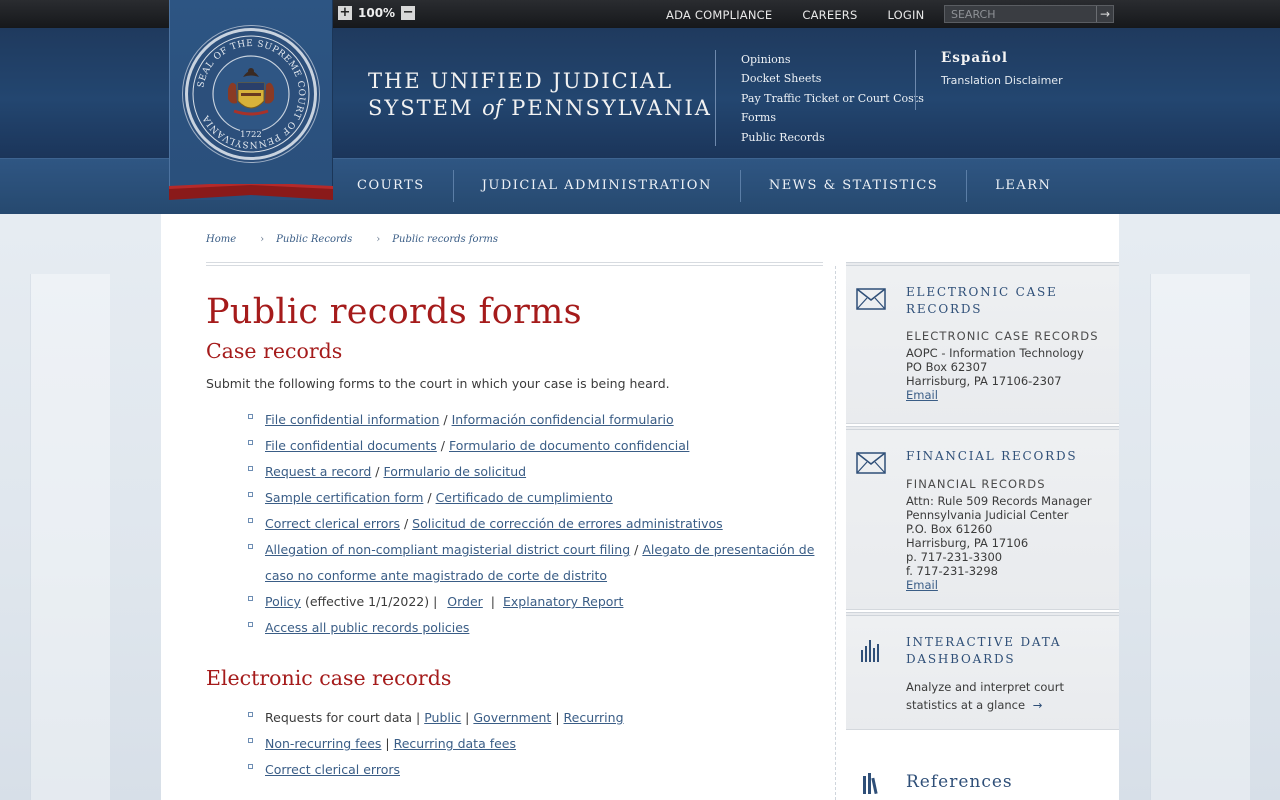  Describe the element at coordinates (454, 471) in the screenshot. I see `formulario-de-solicitud-link: Formulario de solicitud` at that location.